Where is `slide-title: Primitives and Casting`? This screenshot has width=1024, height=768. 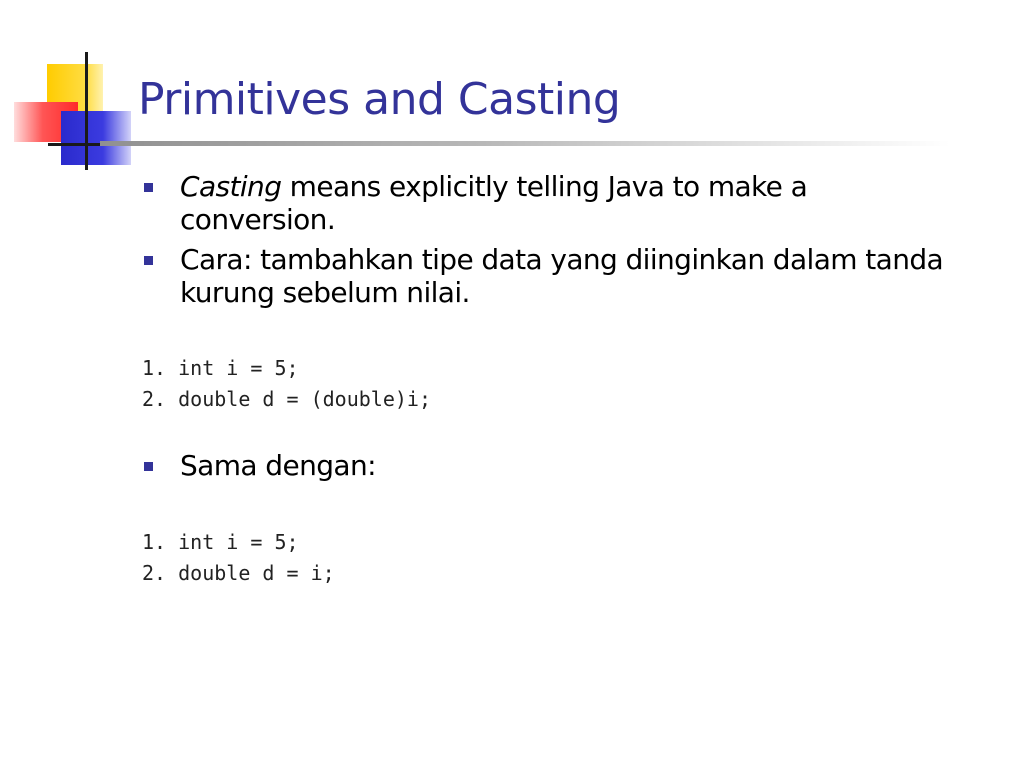
slide-title: Primitives and Casting is located at coordinates (379, 99).